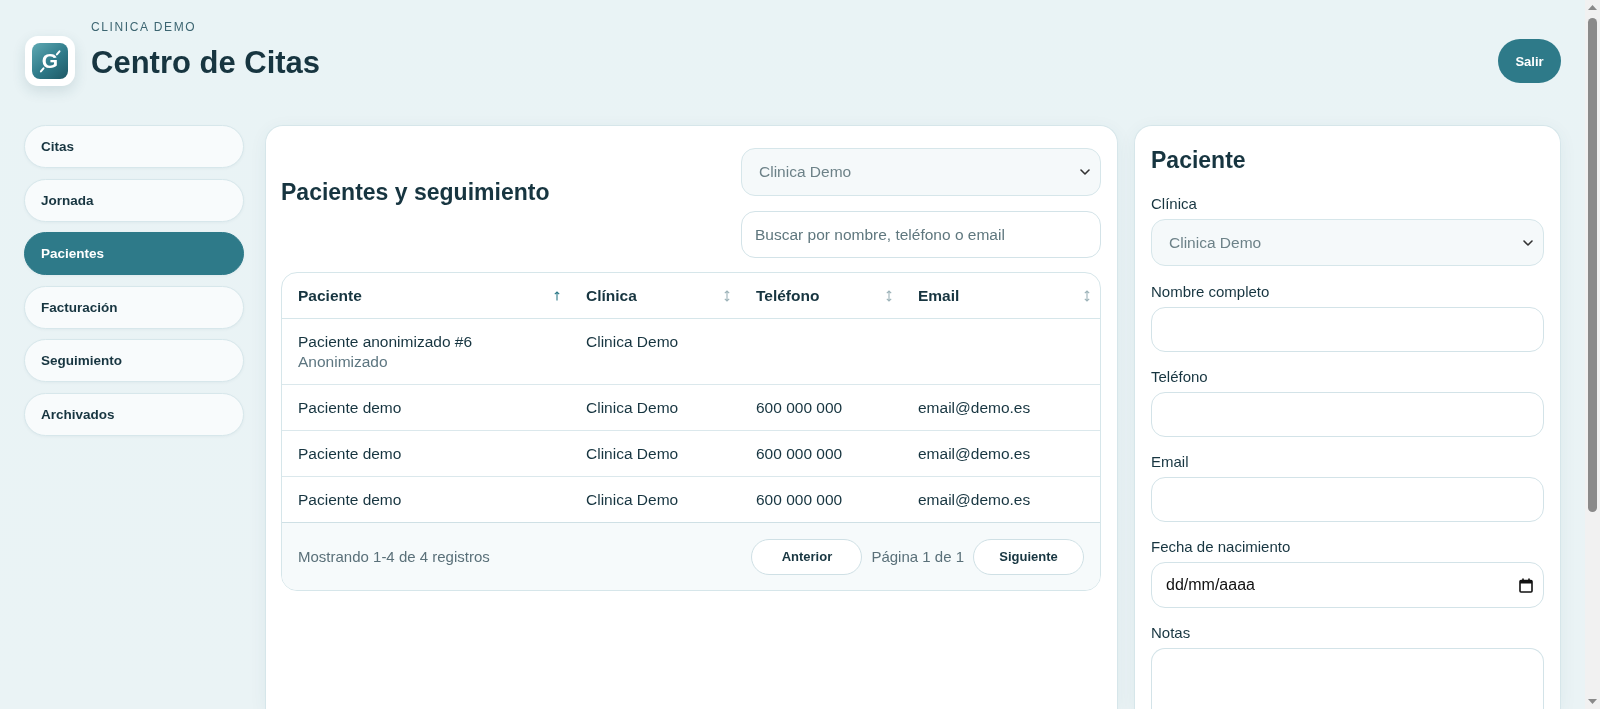 The width and height of the screenshot is (1600, 709). I want to click on app-logo: G, so click(50, 61).